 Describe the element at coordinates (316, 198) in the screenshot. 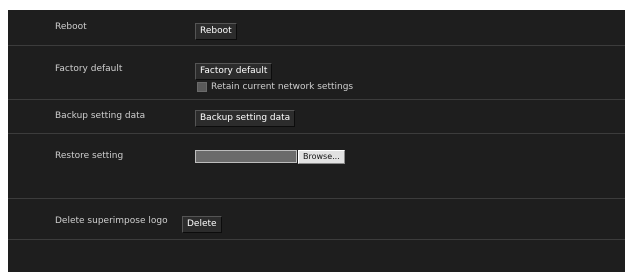

I see `divider-restore` at that location.